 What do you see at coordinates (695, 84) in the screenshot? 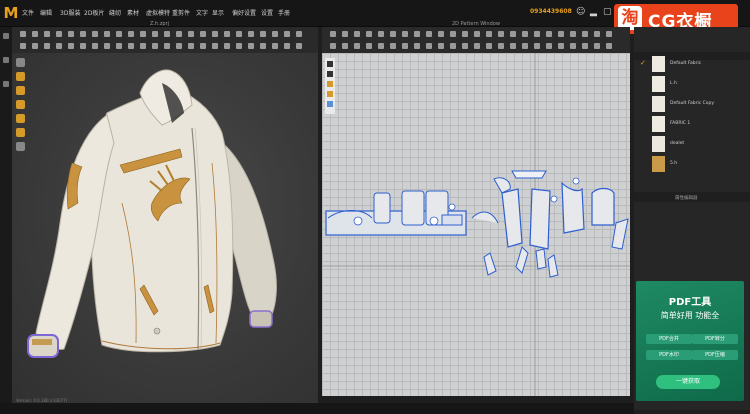
I see `fabric-list-item: L.h` at bounding box center [695, 84].